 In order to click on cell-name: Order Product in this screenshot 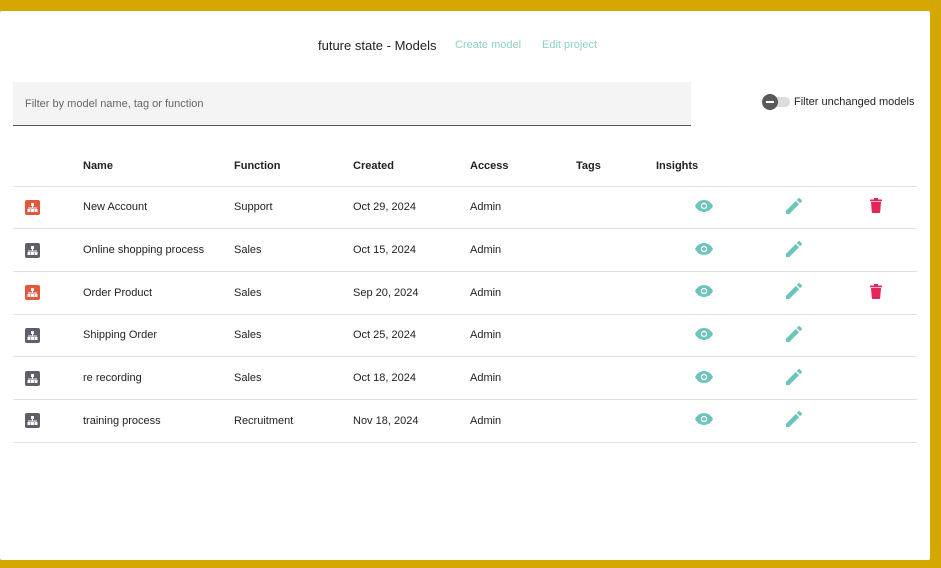, I will do `click(158, 293)`.